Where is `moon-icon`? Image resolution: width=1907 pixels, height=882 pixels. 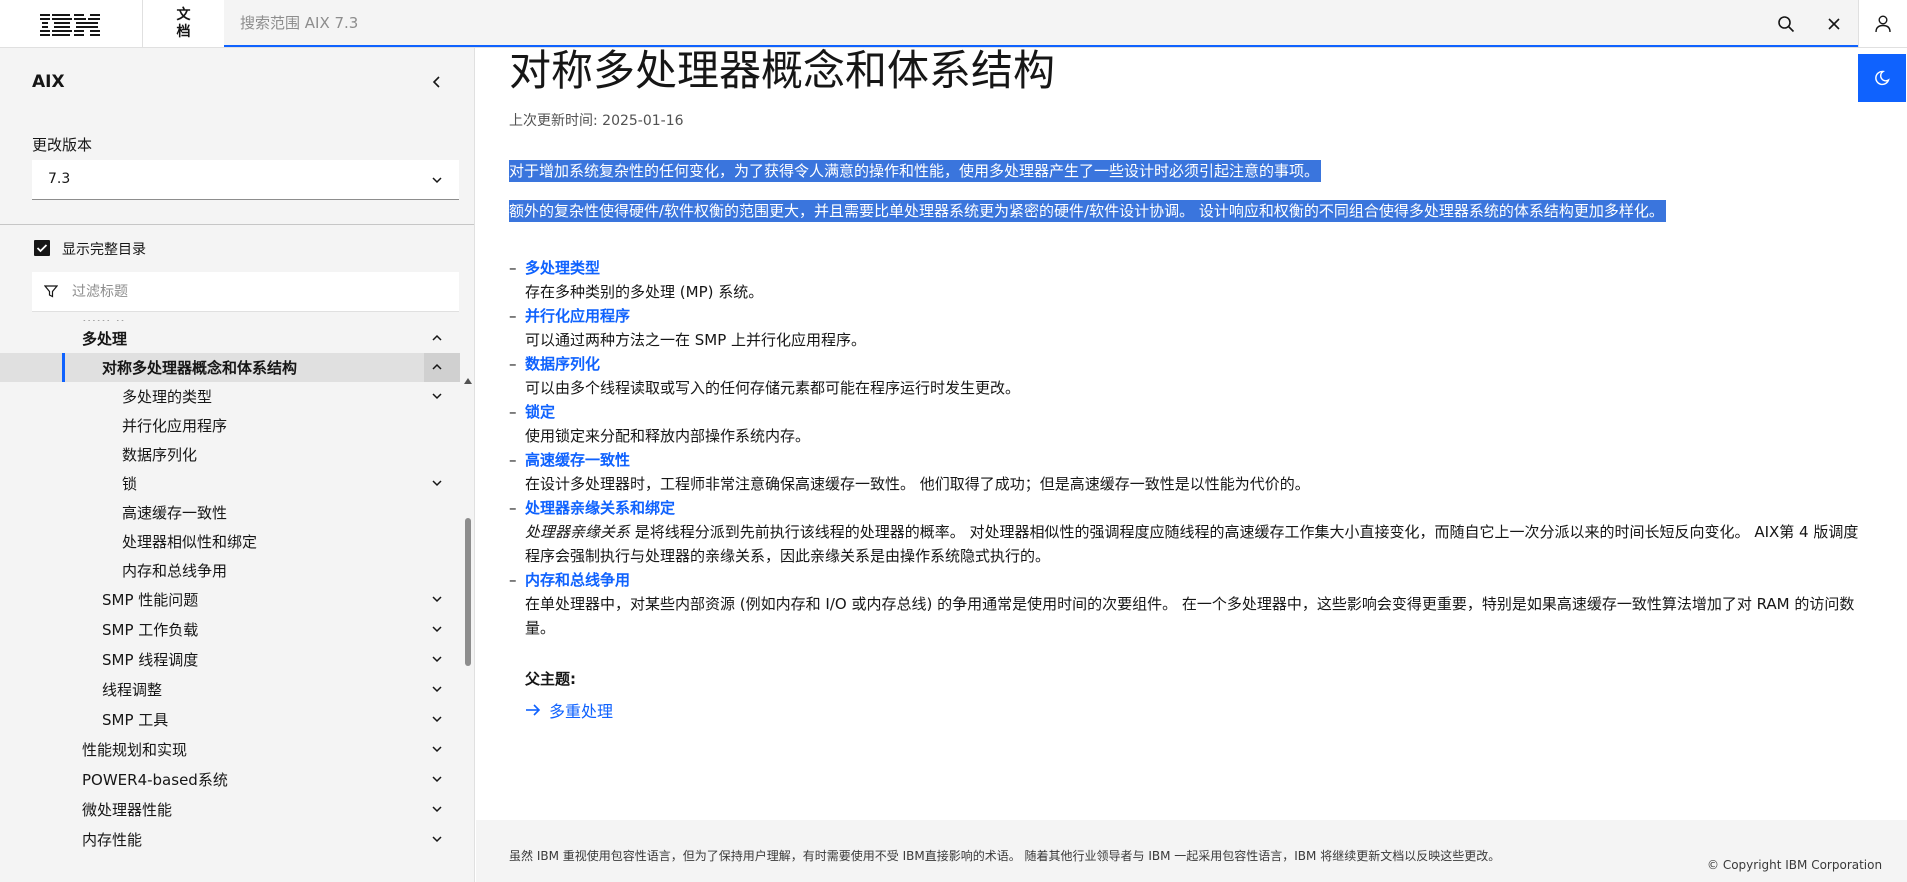
moon-icon is located at coordinates (1882, 78).